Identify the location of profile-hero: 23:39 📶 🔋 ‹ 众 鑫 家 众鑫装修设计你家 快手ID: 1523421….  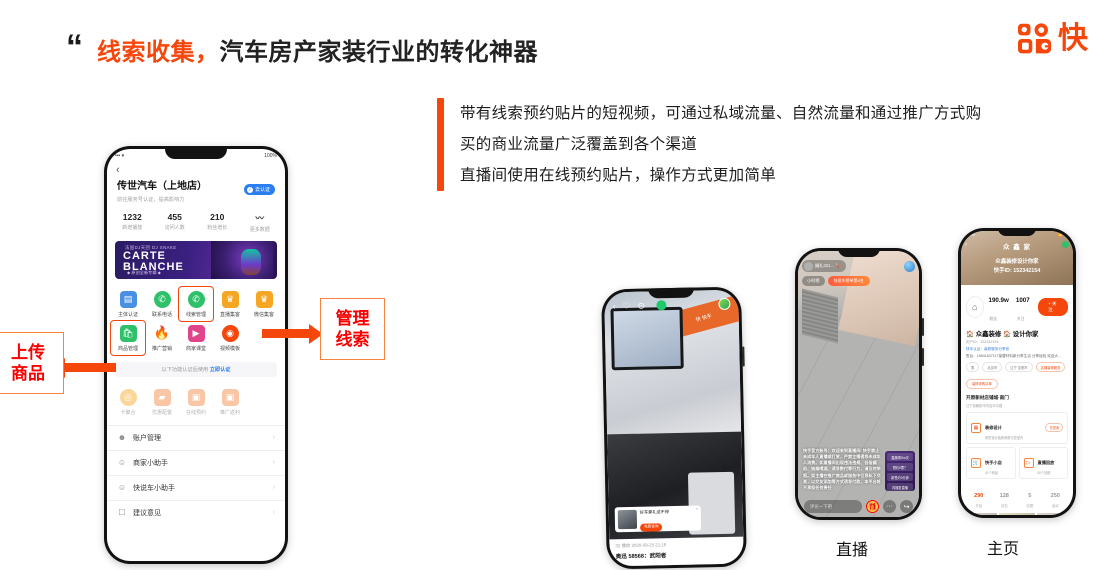
(1017, 258).